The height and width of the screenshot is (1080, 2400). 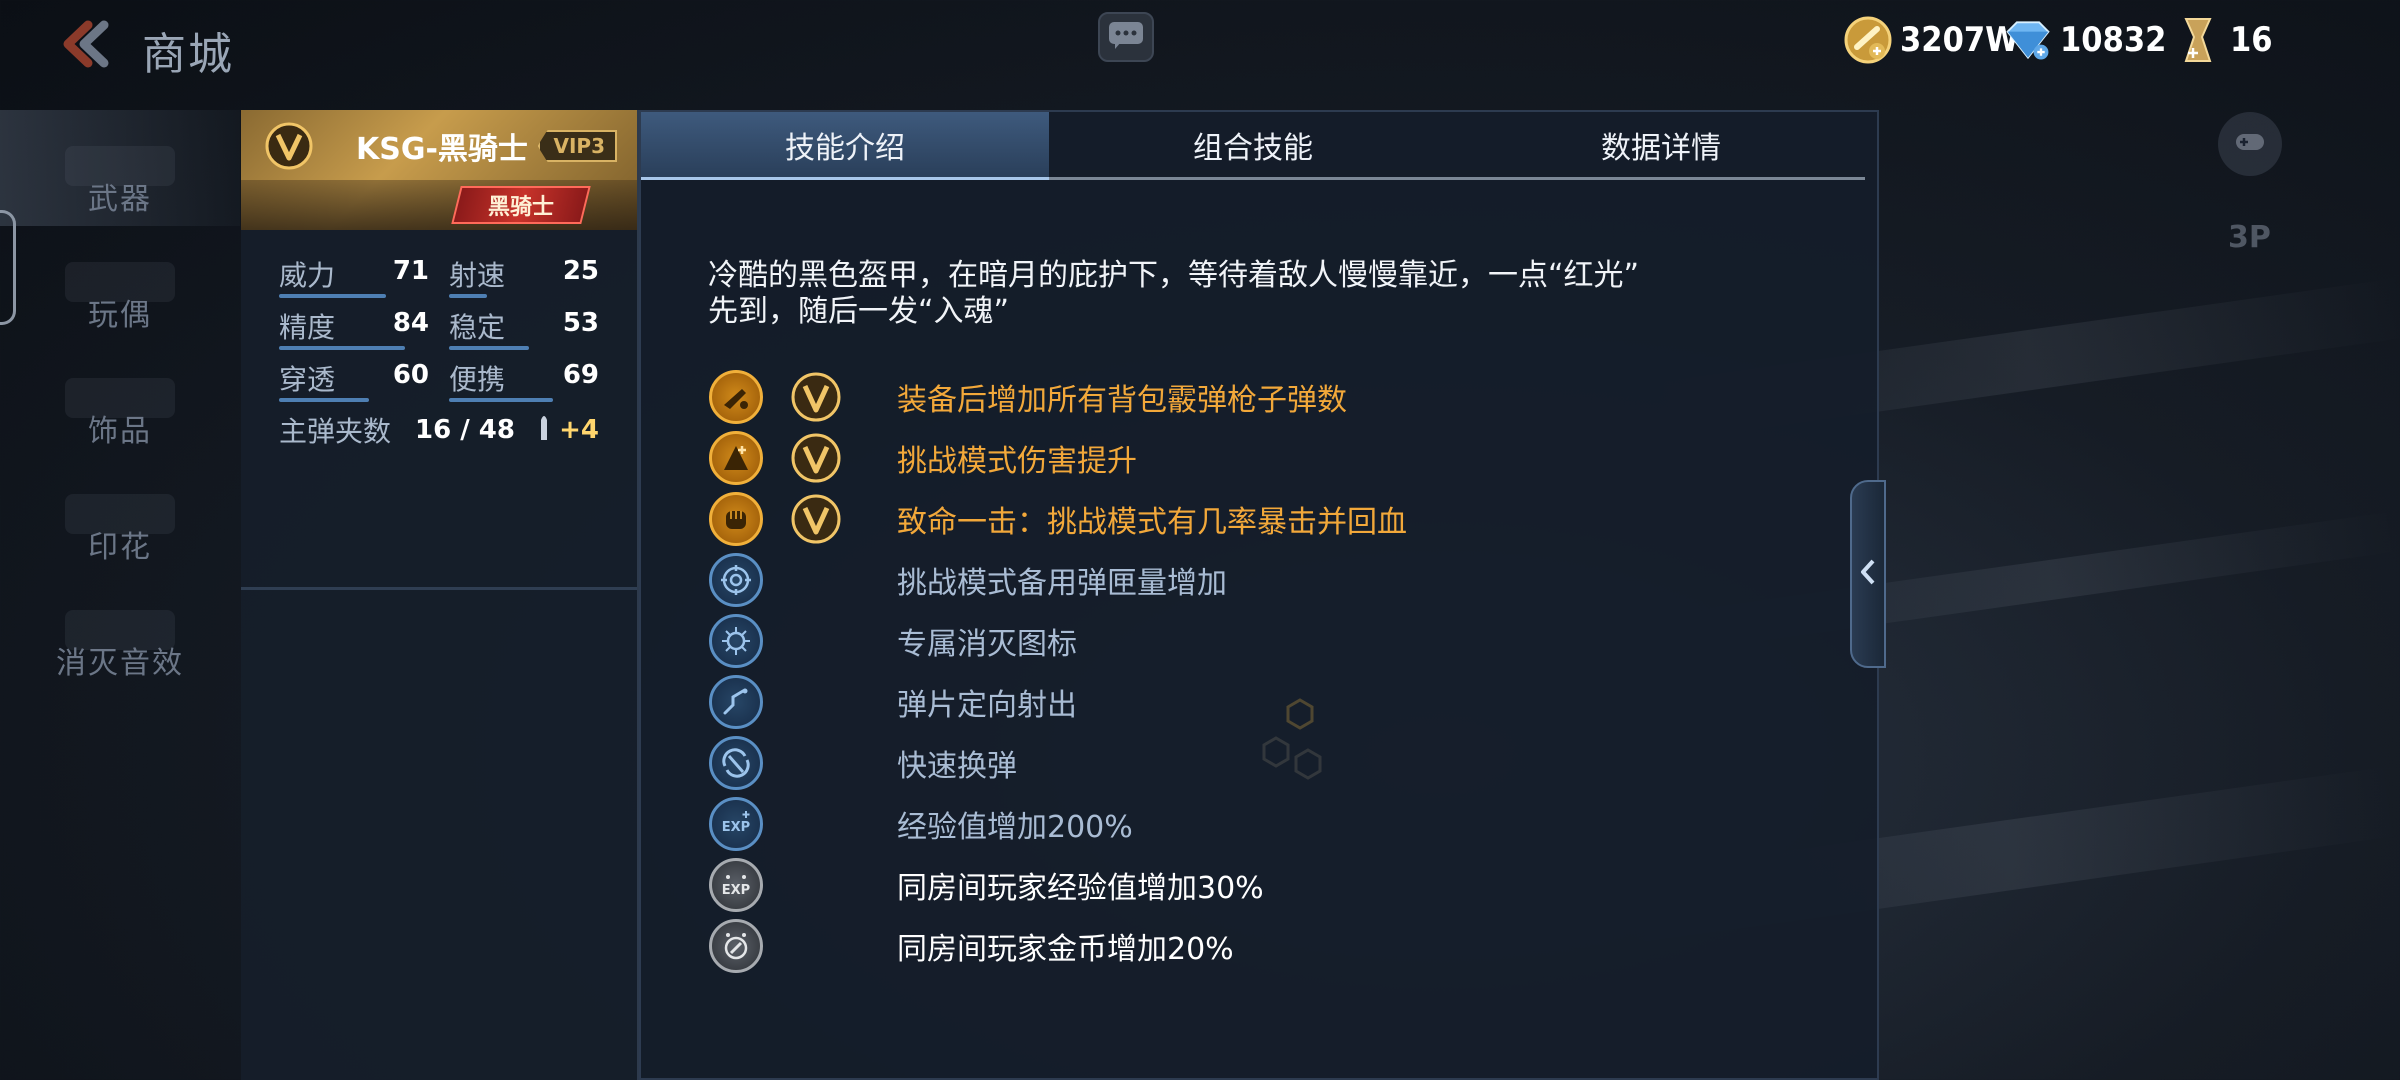 What do you see at coordinates (987, 705) in the screenshot?
I see `skill-text: 弹片定向射出` at bounding box center [987, 705].